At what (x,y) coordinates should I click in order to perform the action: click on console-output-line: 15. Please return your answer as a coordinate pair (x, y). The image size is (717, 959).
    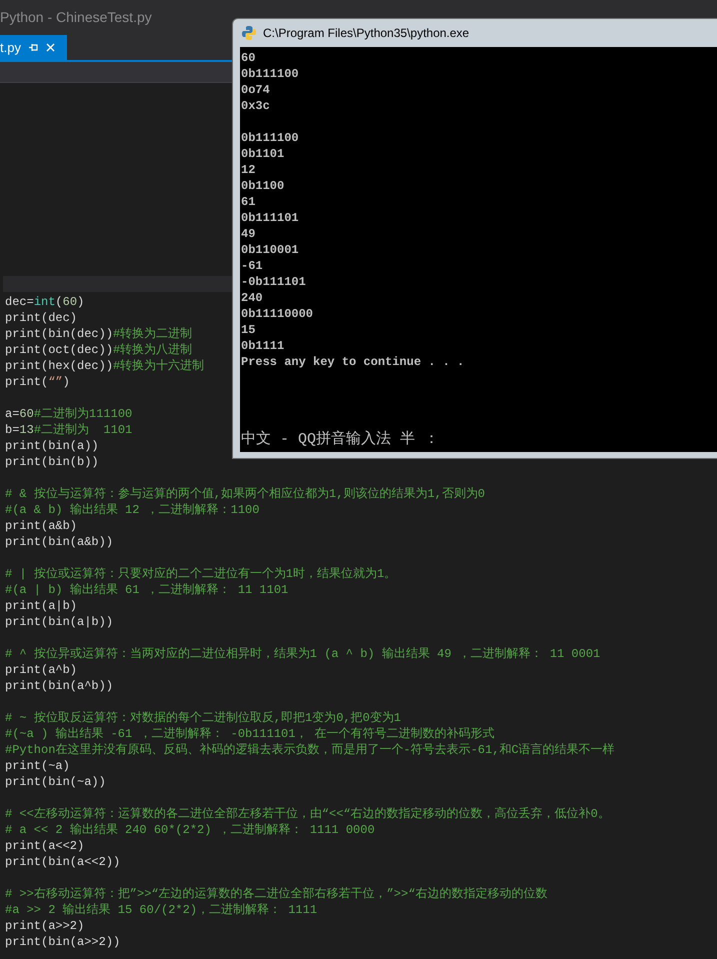
    Looking at the image, I should click on (248, 330).